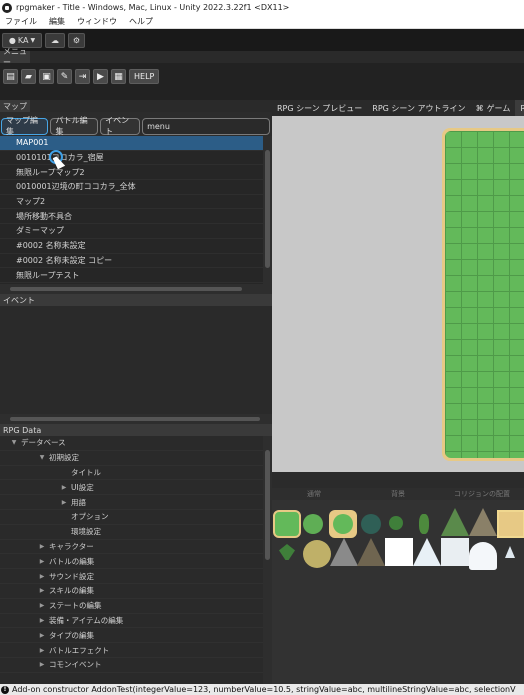 Image resolution: width=524 pixels, height=695 pixels. Describe the element at coordinates (25, 126) in the screenshot. I see `tab-map-edit: マップ編集` at that location.